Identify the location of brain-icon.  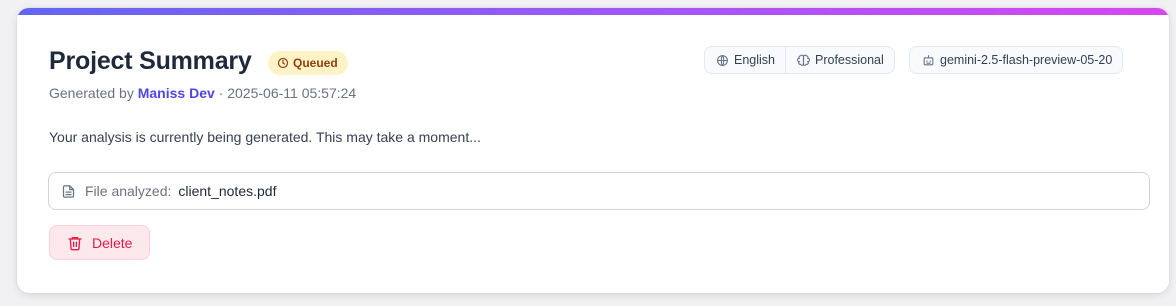
(803, 60).